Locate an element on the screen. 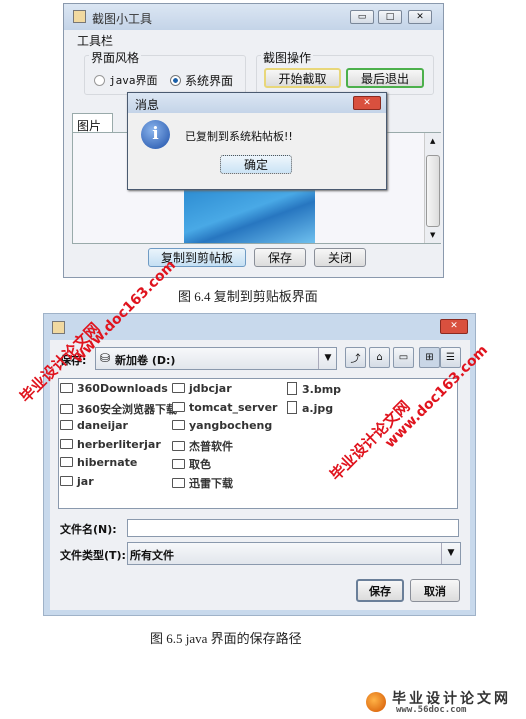 This screenshot has width=526, height=719. file-name: tomcat_server is located at coordinates (233, 407).